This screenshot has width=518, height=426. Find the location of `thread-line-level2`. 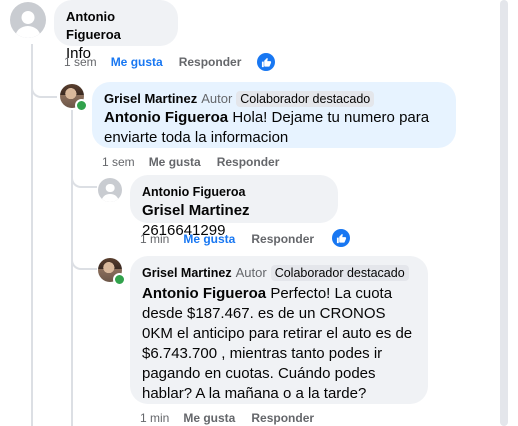

thread-line-level2 is located at coordinates (72, 268).